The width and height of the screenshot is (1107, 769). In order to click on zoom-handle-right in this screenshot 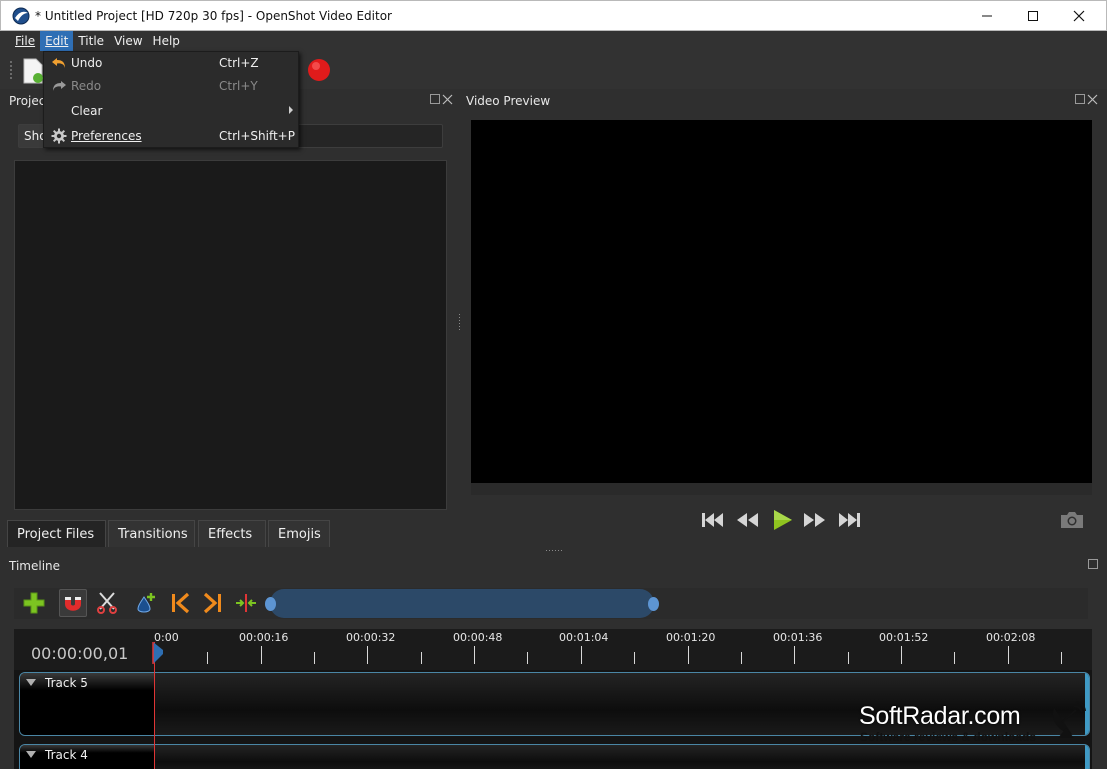, I will do `click(653, 604)`.